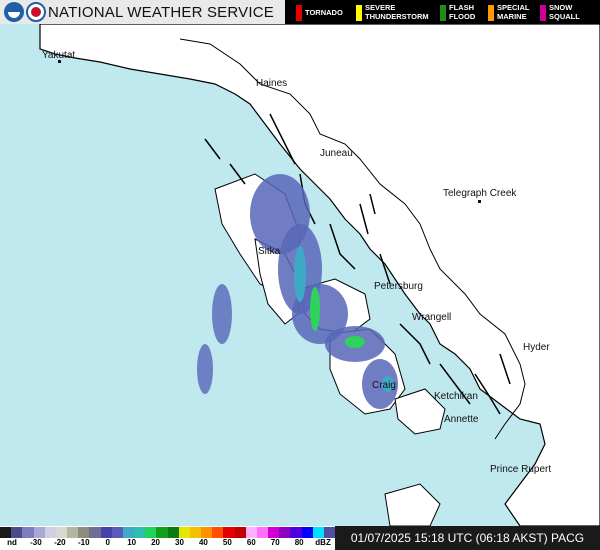  I want to click on legend-label: FLASH FLOOD, so click(462, 12).